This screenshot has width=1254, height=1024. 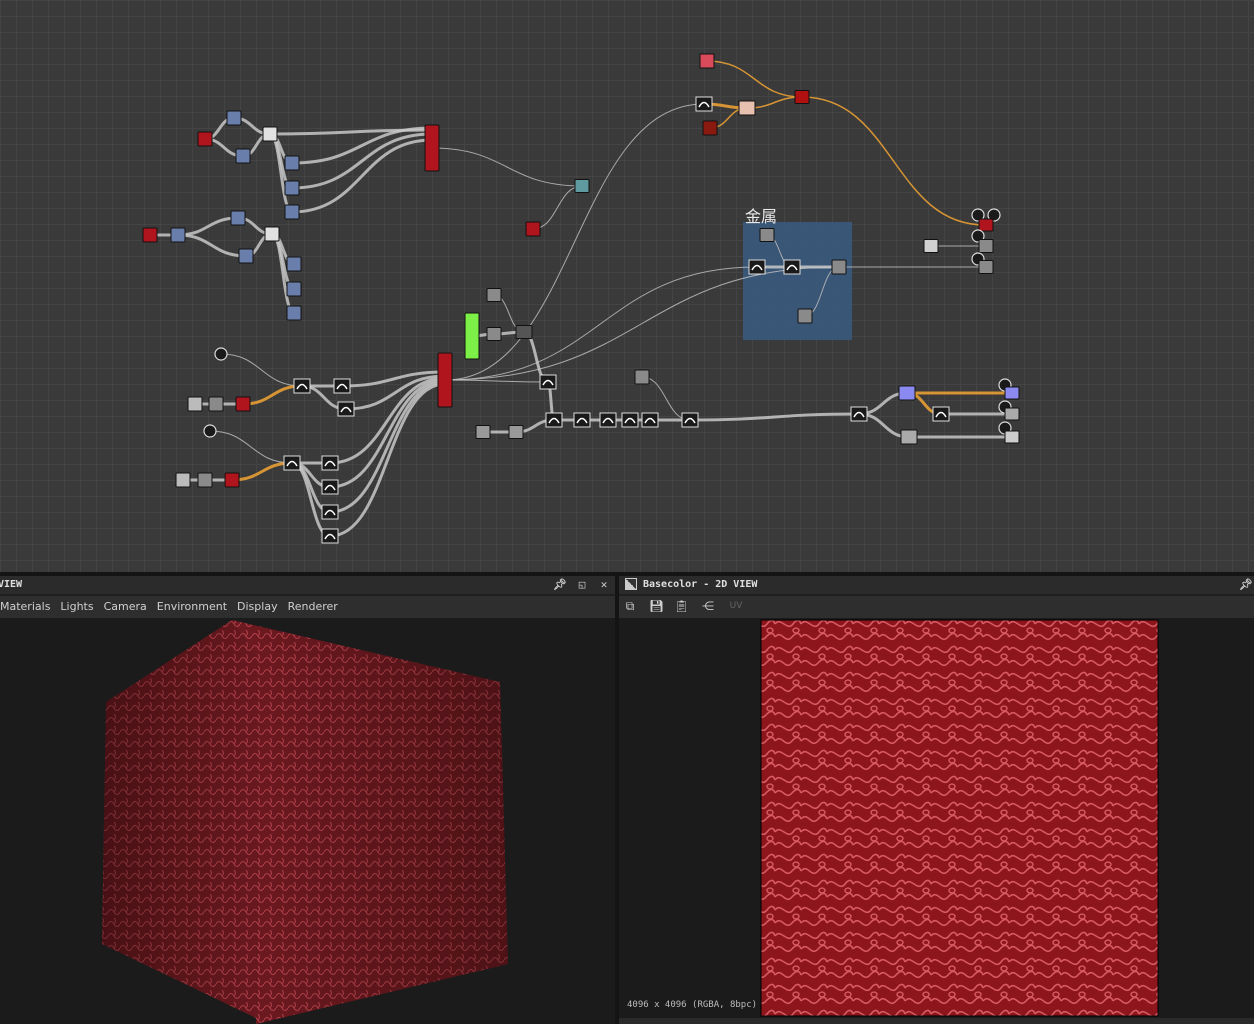 I want to click on node-green-tall, so click(x=472, y=336).